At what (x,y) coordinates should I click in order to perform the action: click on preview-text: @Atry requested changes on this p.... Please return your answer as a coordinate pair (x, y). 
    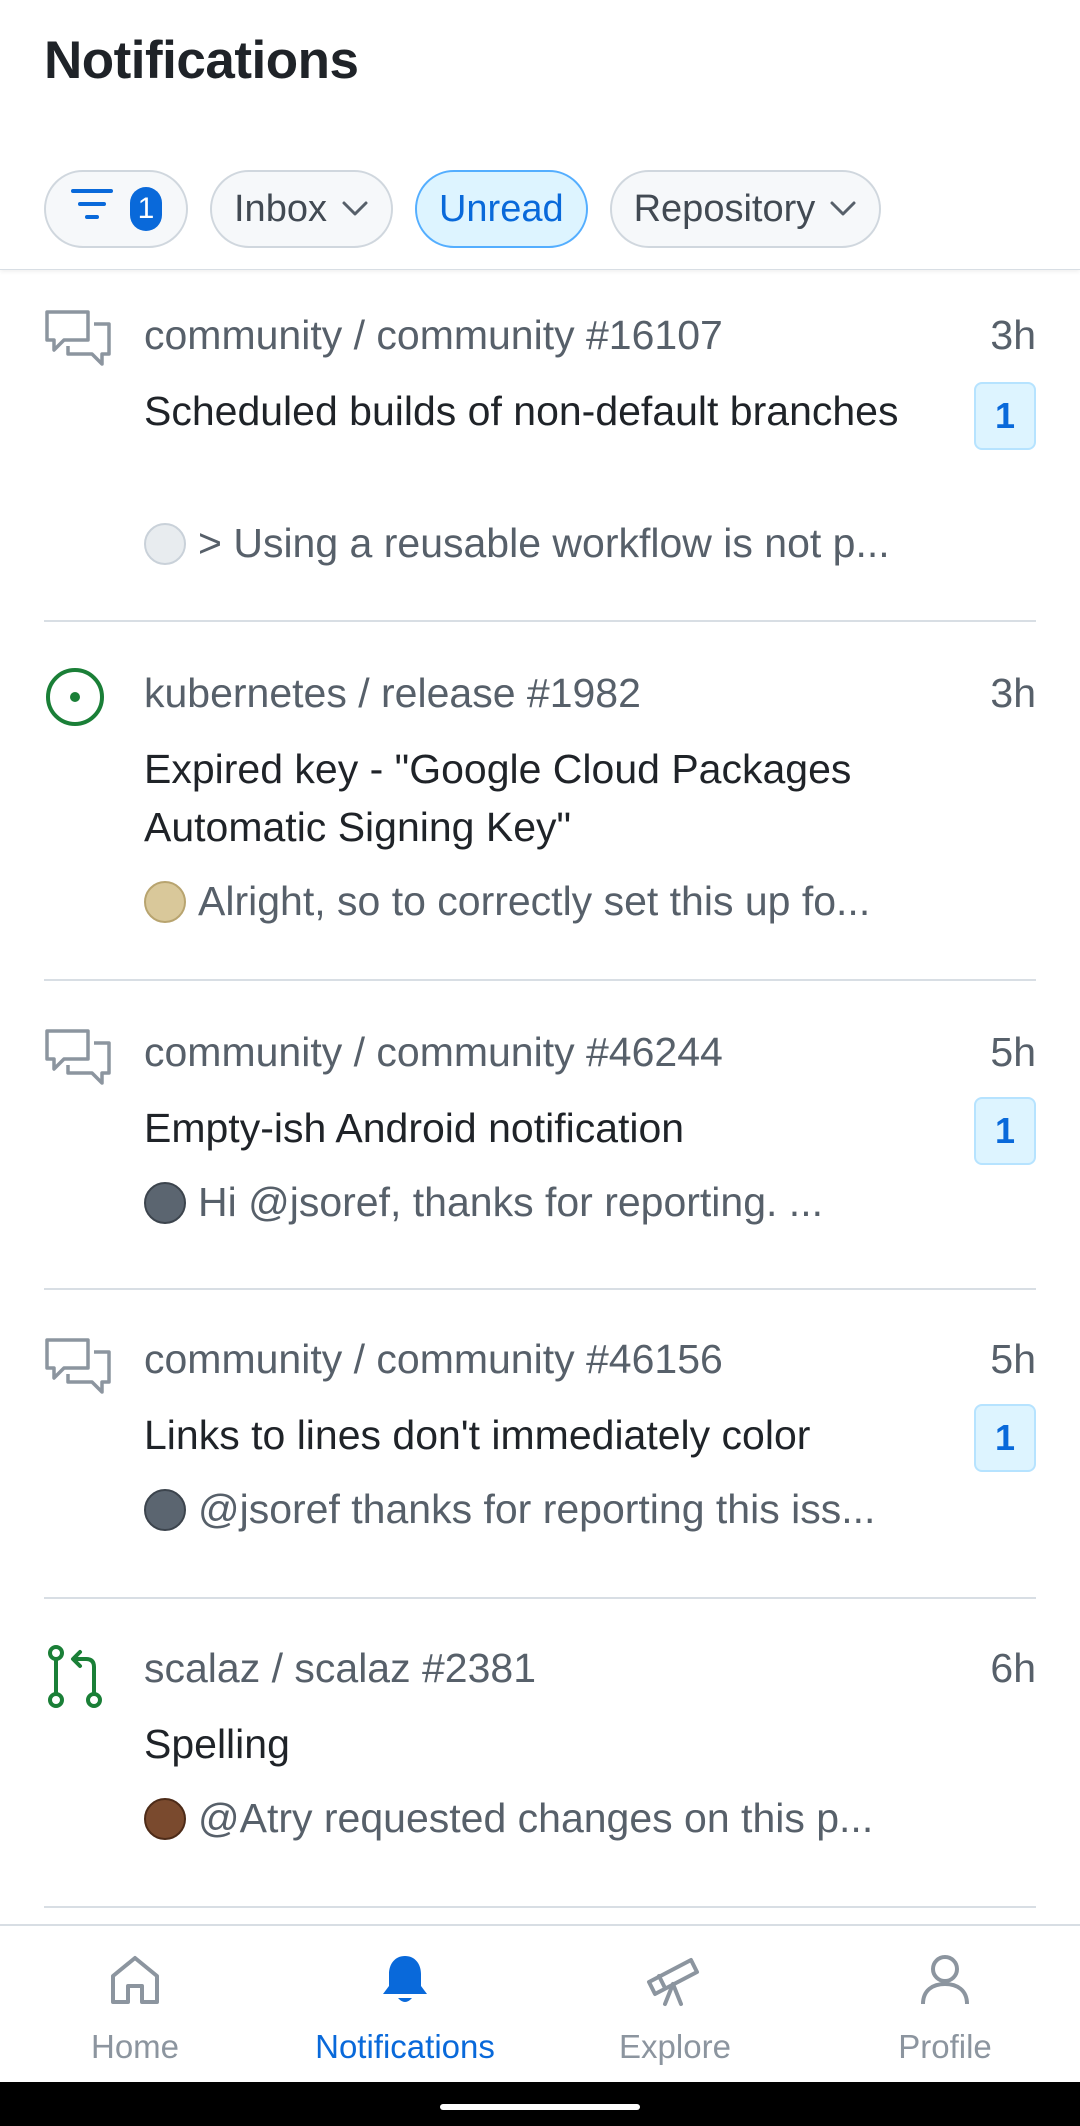
    Looking at the image, I should click on (536, 1818).